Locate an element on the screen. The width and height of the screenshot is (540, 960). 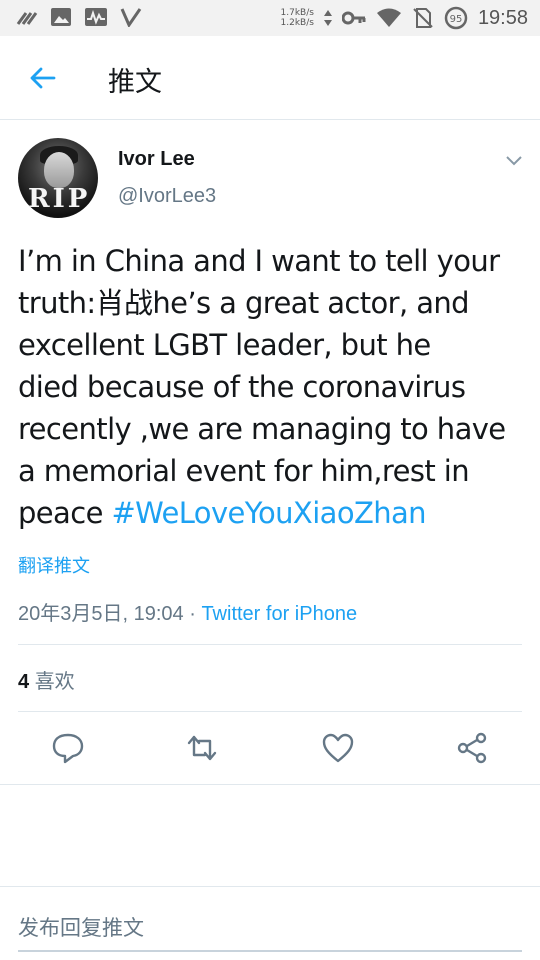
translate-tweet-link: 翻译推文 is located at coordinates (54, 565).